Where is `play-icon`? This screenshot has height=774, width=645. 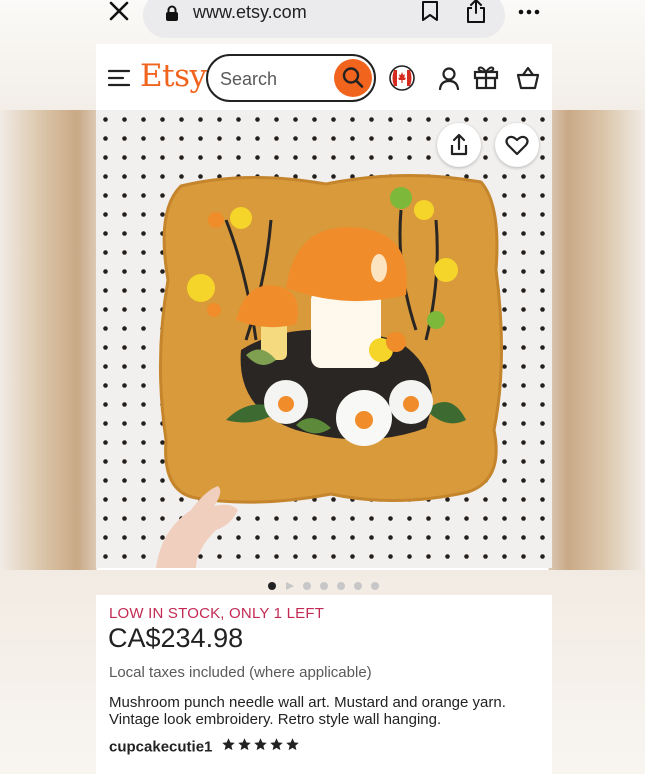
play-icon is located at coordinates (290, 586).